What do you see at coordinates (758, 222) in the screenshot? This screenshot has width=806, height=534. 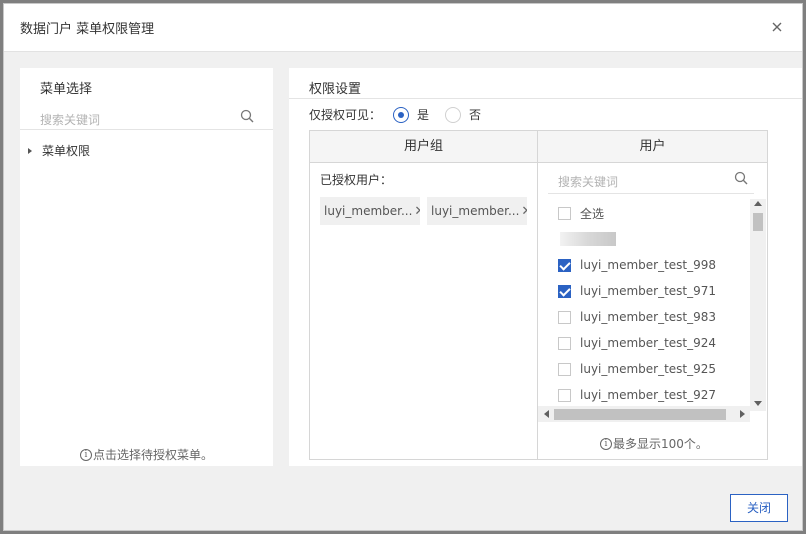 I see `vertical-scroll-thumb` at bounding box center [758, 222].